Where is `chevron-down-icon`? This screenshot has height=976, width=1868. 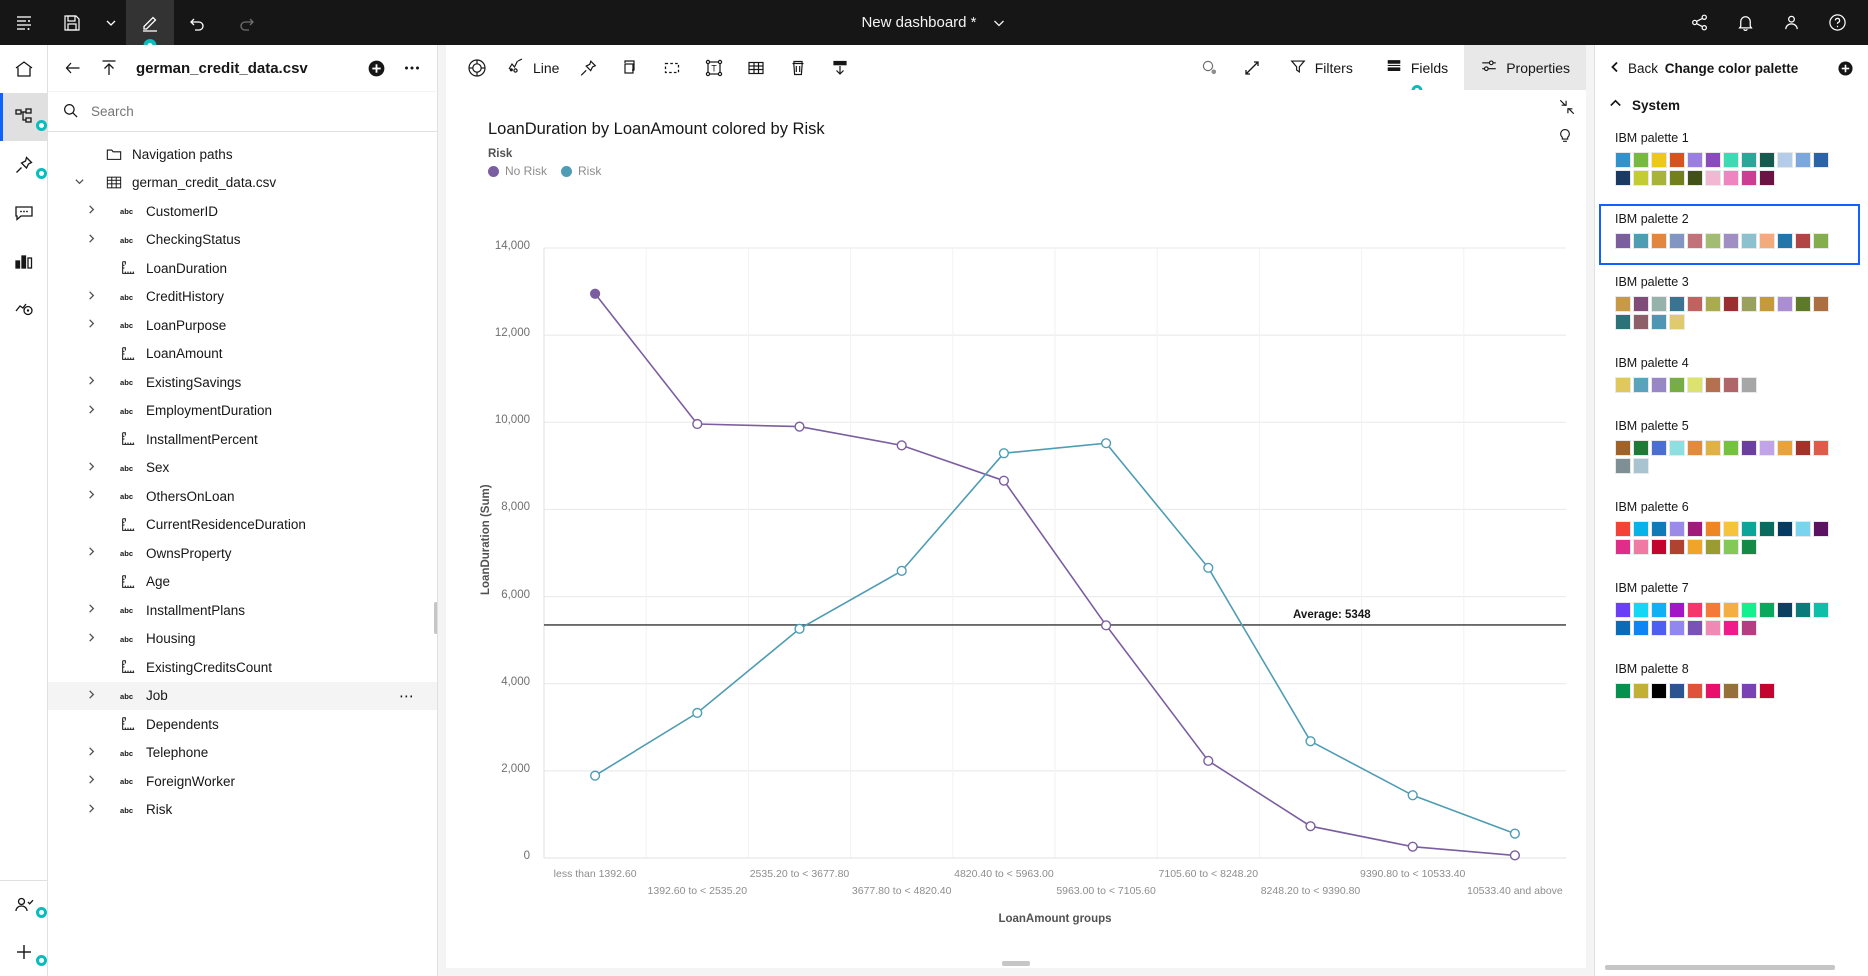
chevron-down-icon is located at coordinates (79, 183).